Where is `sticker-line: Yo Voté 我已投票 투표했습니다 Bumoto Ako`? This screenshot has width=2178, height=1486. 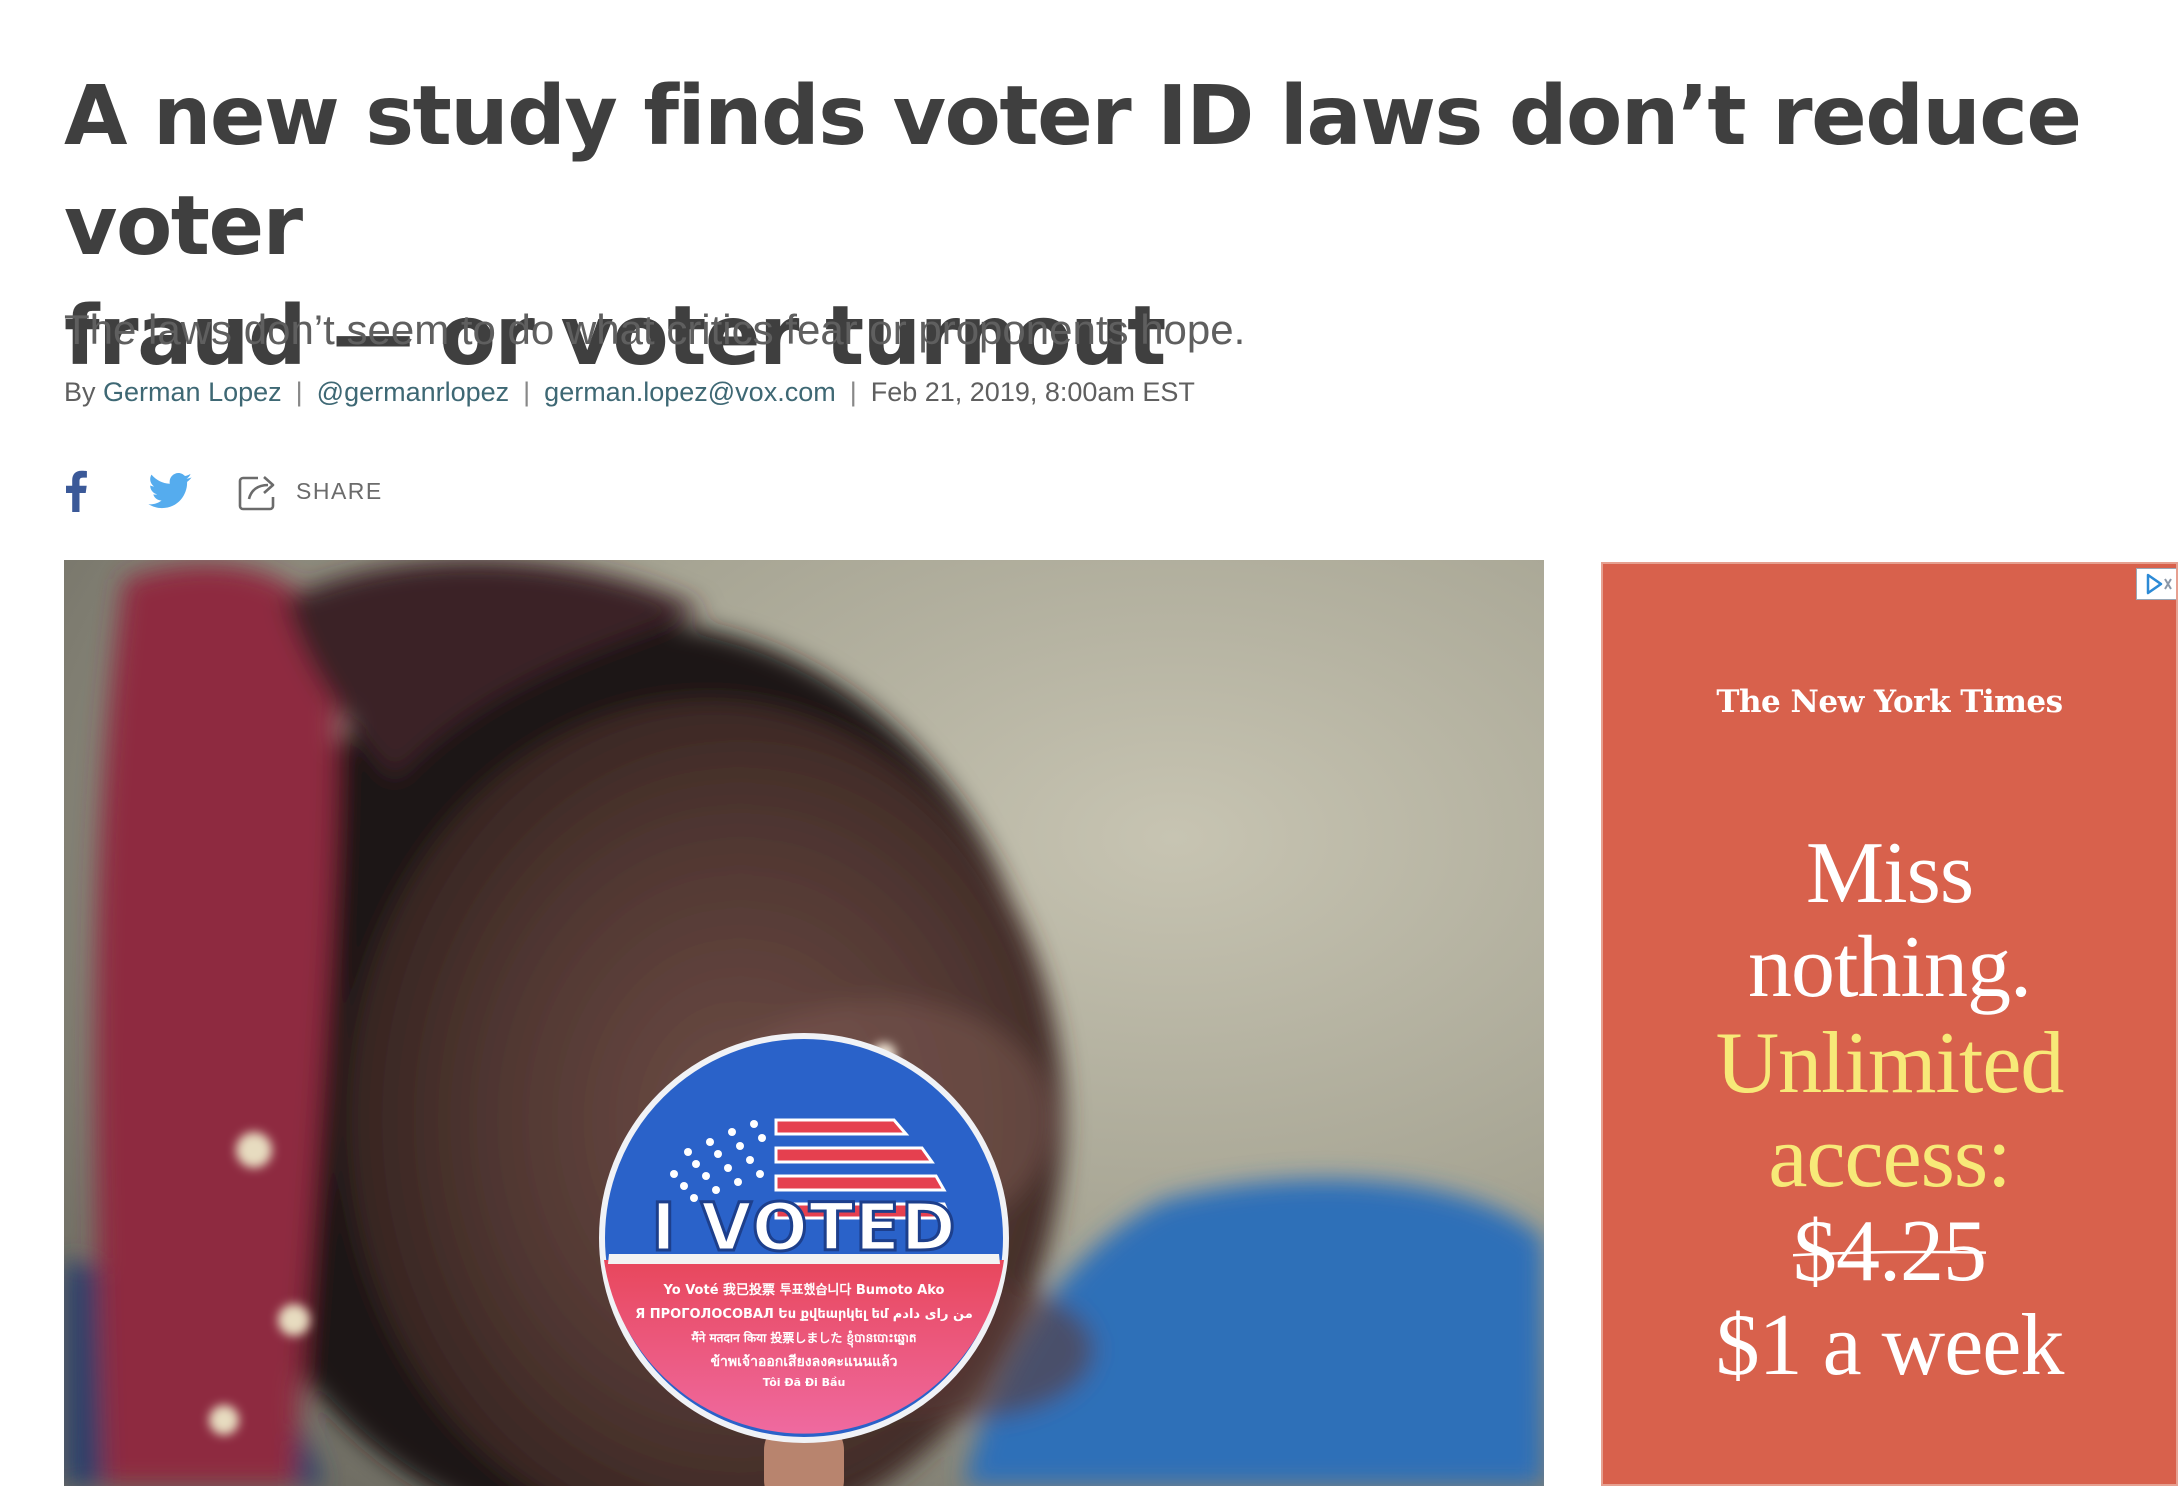
sticker-line: Yo Voté 我已投票 투표했습니다 Bumoto Ako is located at coordinates (804, 1290).